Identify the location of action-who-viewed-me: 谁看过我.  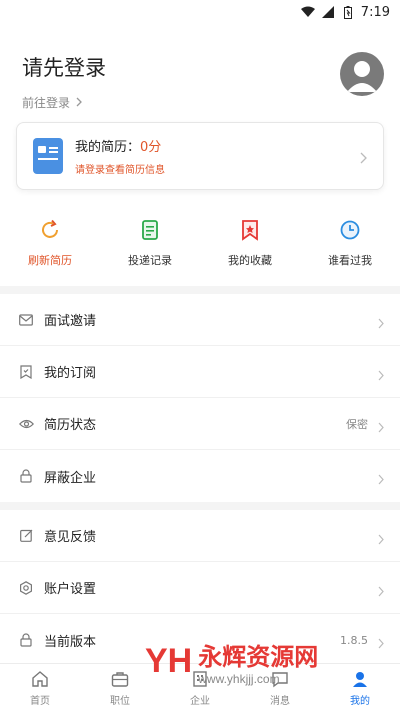
(350, 251).